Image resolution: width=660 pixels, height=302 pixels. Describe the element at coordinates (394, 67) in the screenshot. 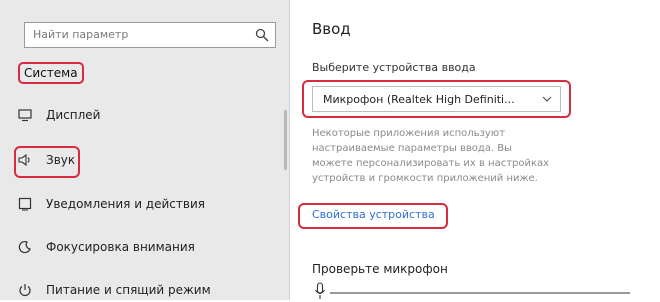

I see `device-label: Выберите устройства ввода` at that location.